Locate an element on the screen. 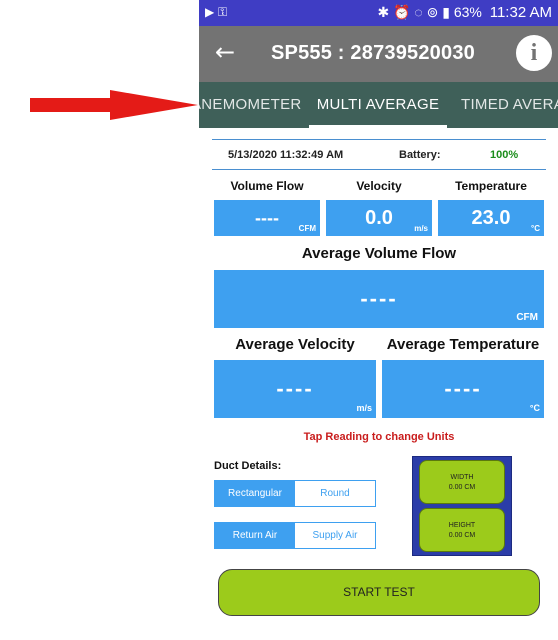 Image resolution: width=558 pixels, height=640 pixels. volume-flow-unit: CFM is located at coordinates (307, 228).